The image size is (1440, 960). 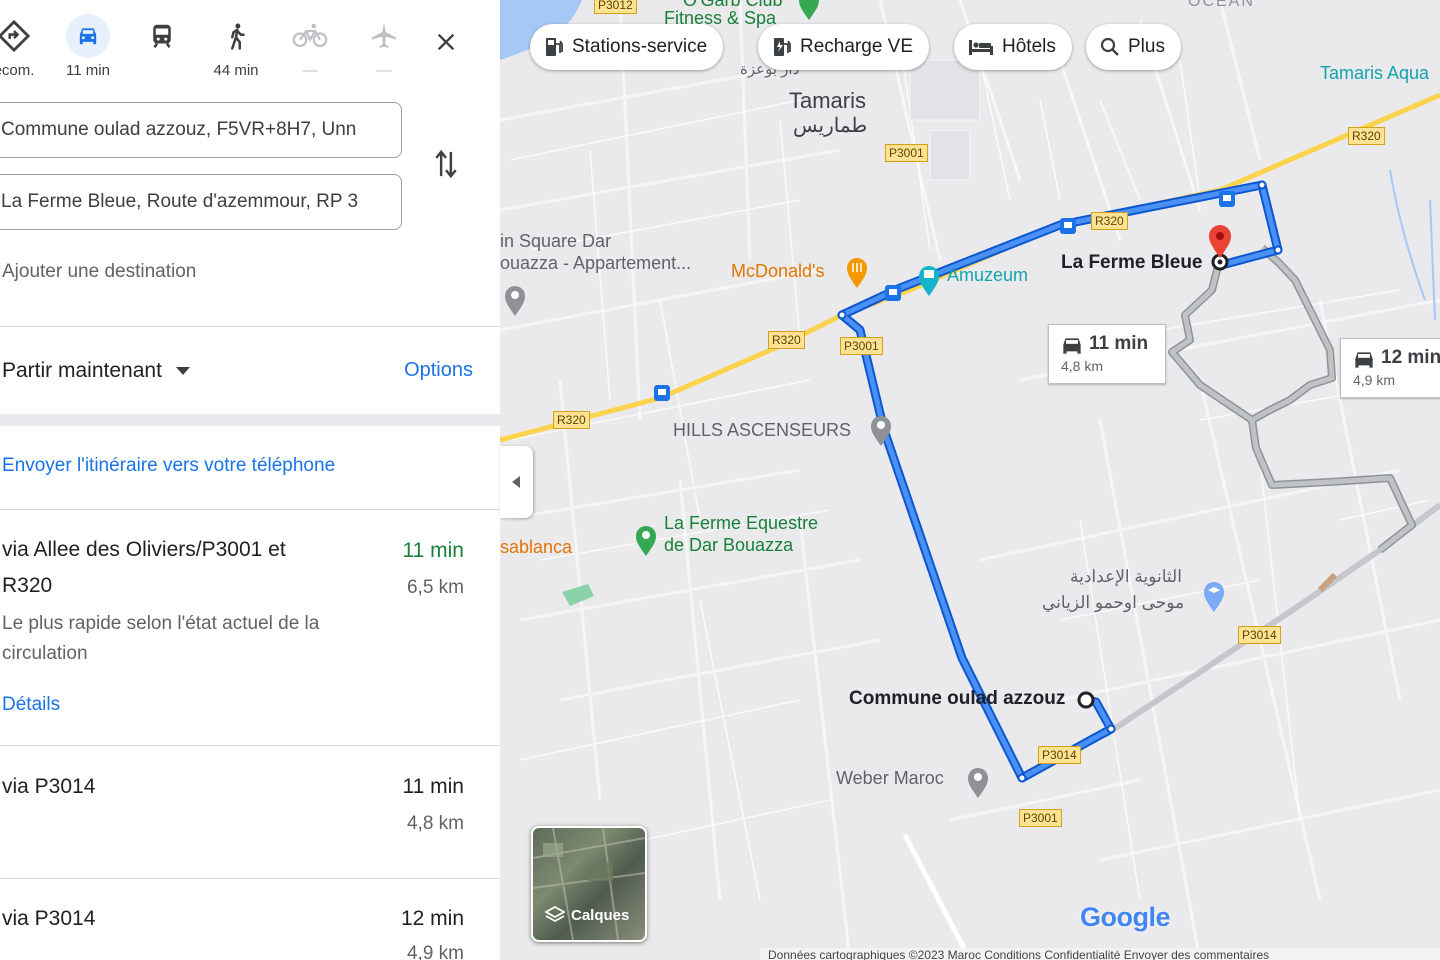 I want to click on depart-dropdown: Partir maintenant, so click(x=96, y=371).